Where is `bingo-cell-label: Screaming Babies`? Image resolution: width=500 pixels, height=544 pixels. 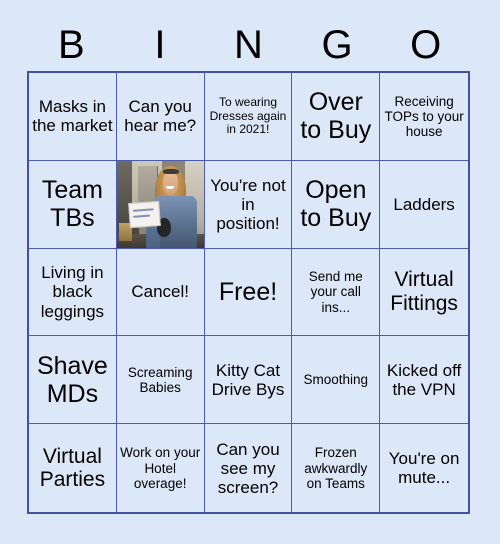 bingo-cell-label: Screaming Babies is located at coordinates (160, 379).